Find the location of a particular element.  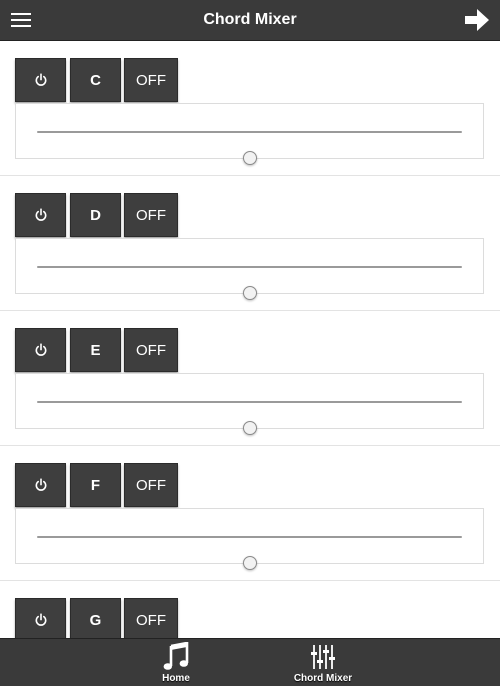

nav-item-chord-mixer: Chord Mixer is located at coordinates (323, 663).